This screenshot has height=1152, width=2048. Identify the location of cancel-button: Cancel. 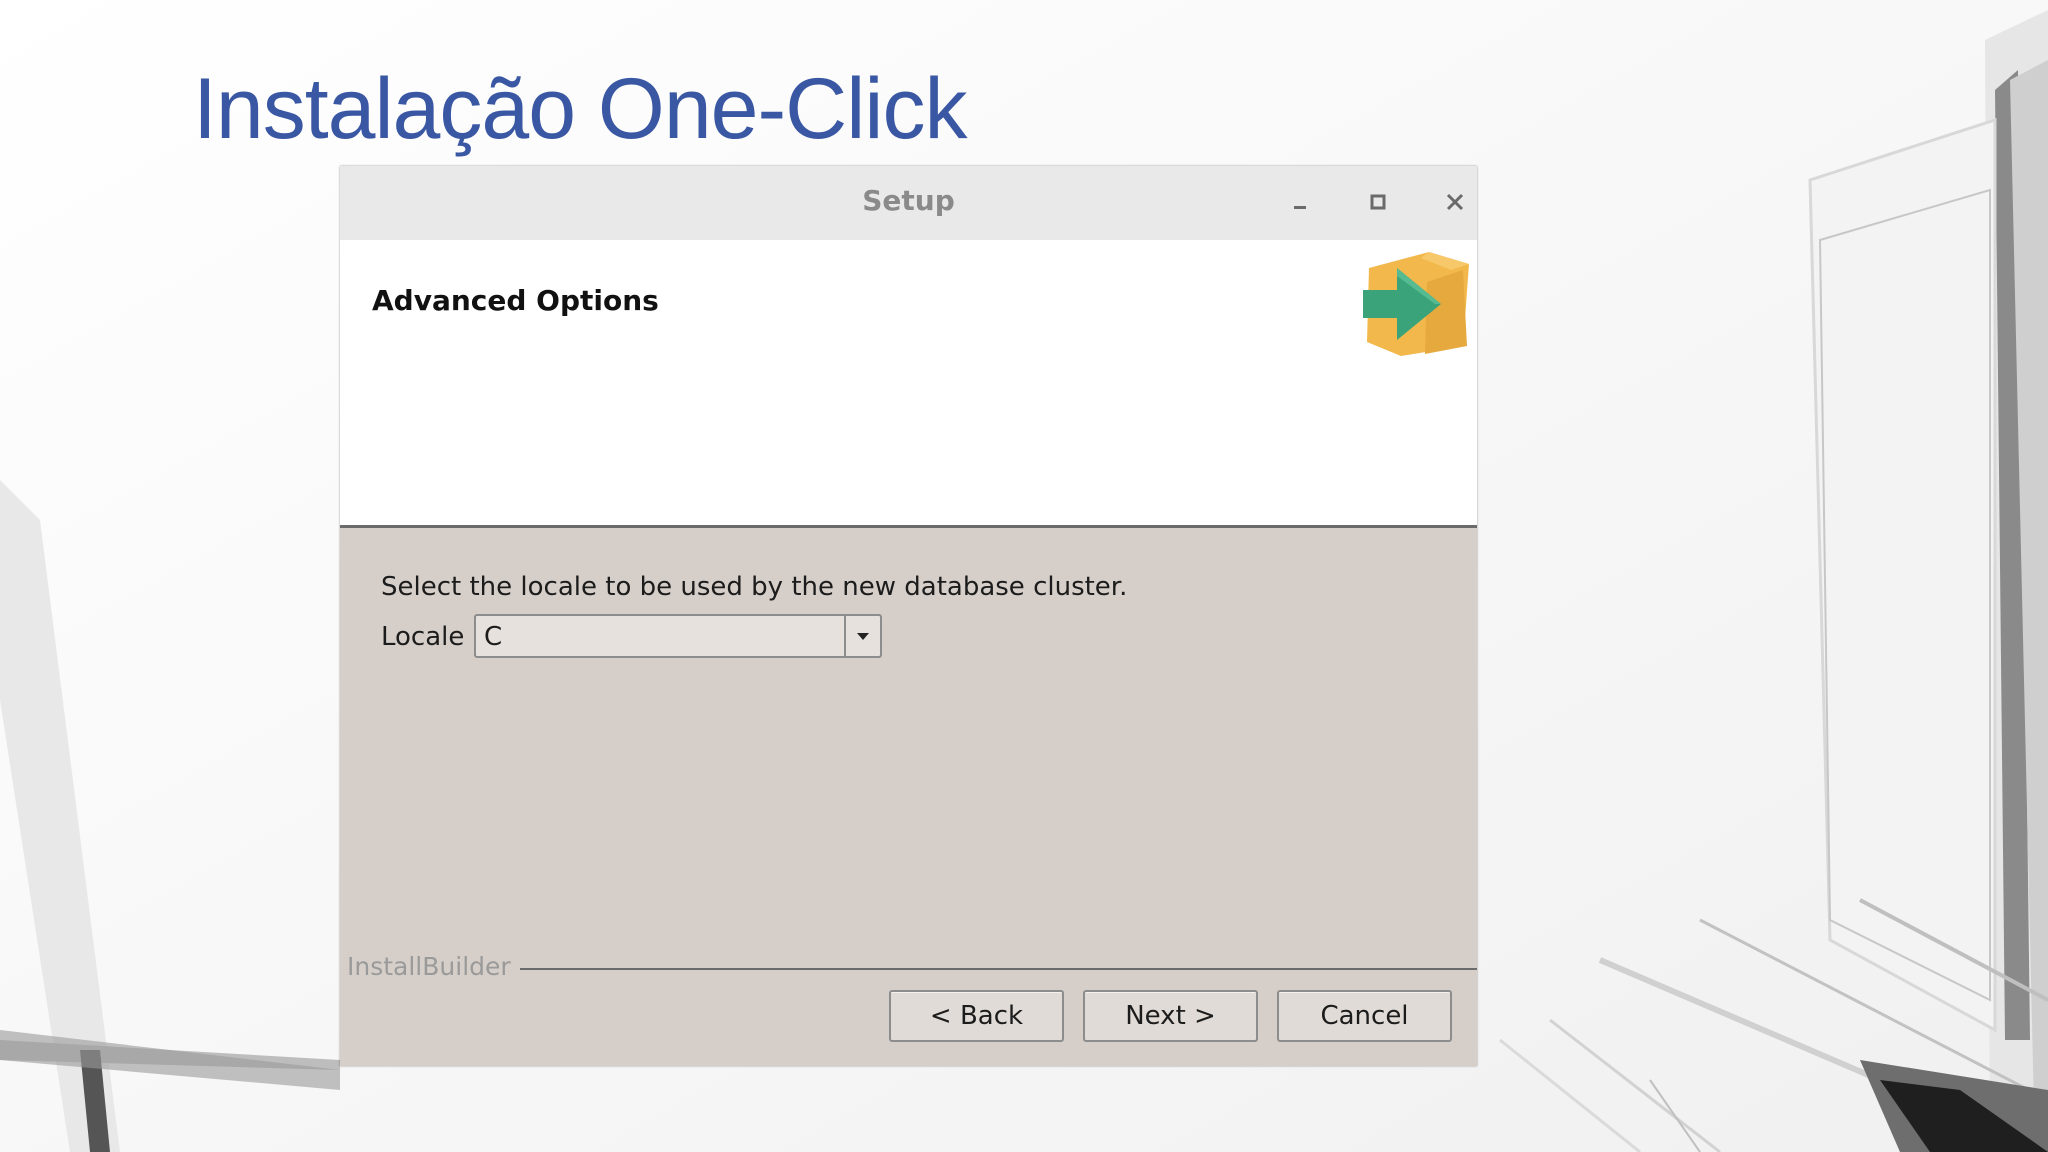
(1364, 1016).